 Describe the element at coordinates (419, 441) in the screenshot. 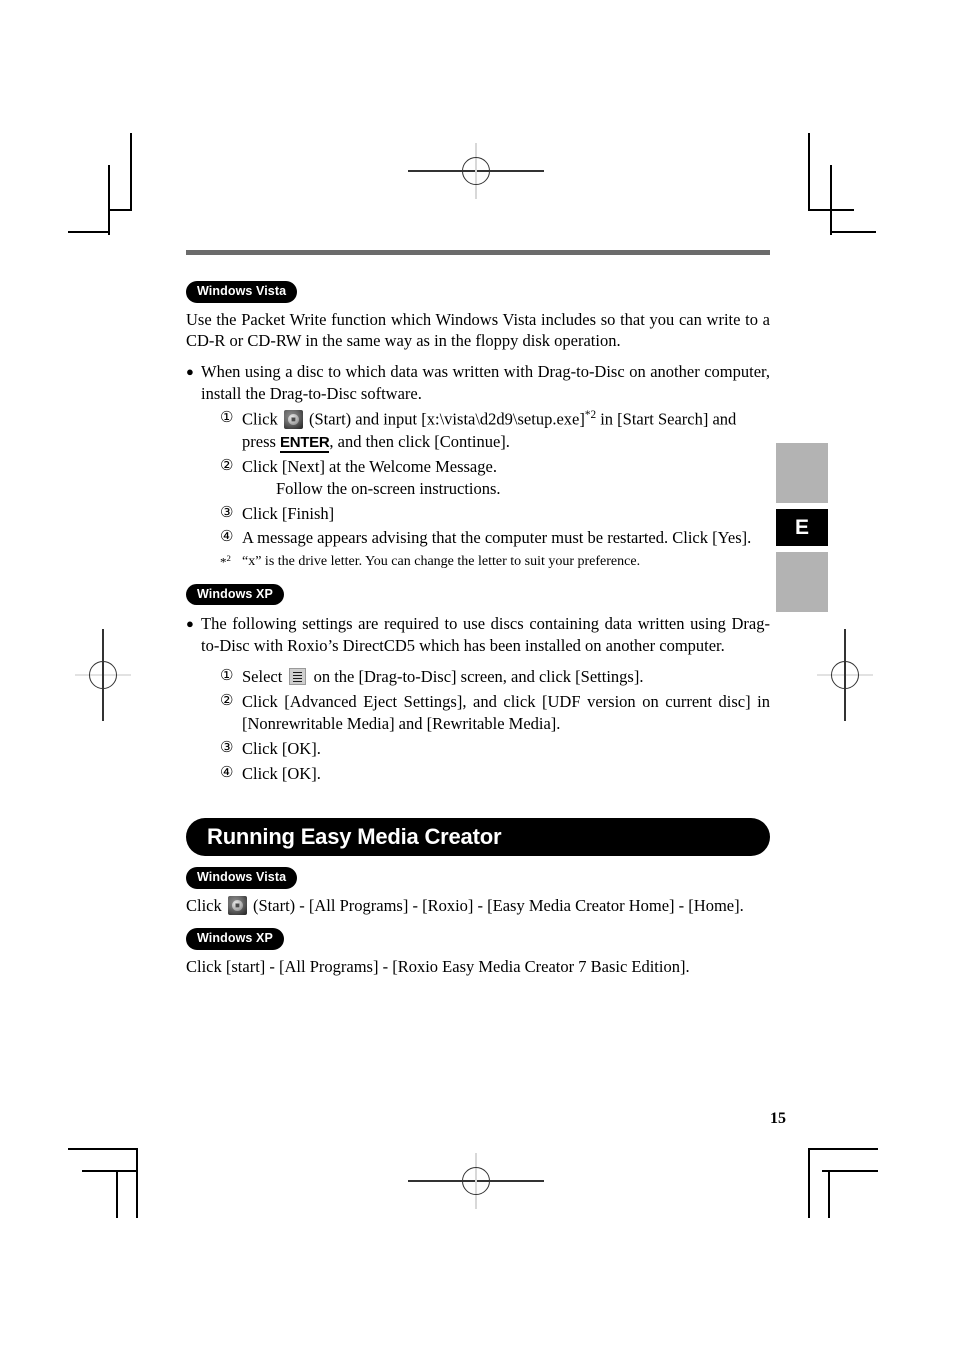

I see `step-text-end: , and then click [Continue].` at that location.